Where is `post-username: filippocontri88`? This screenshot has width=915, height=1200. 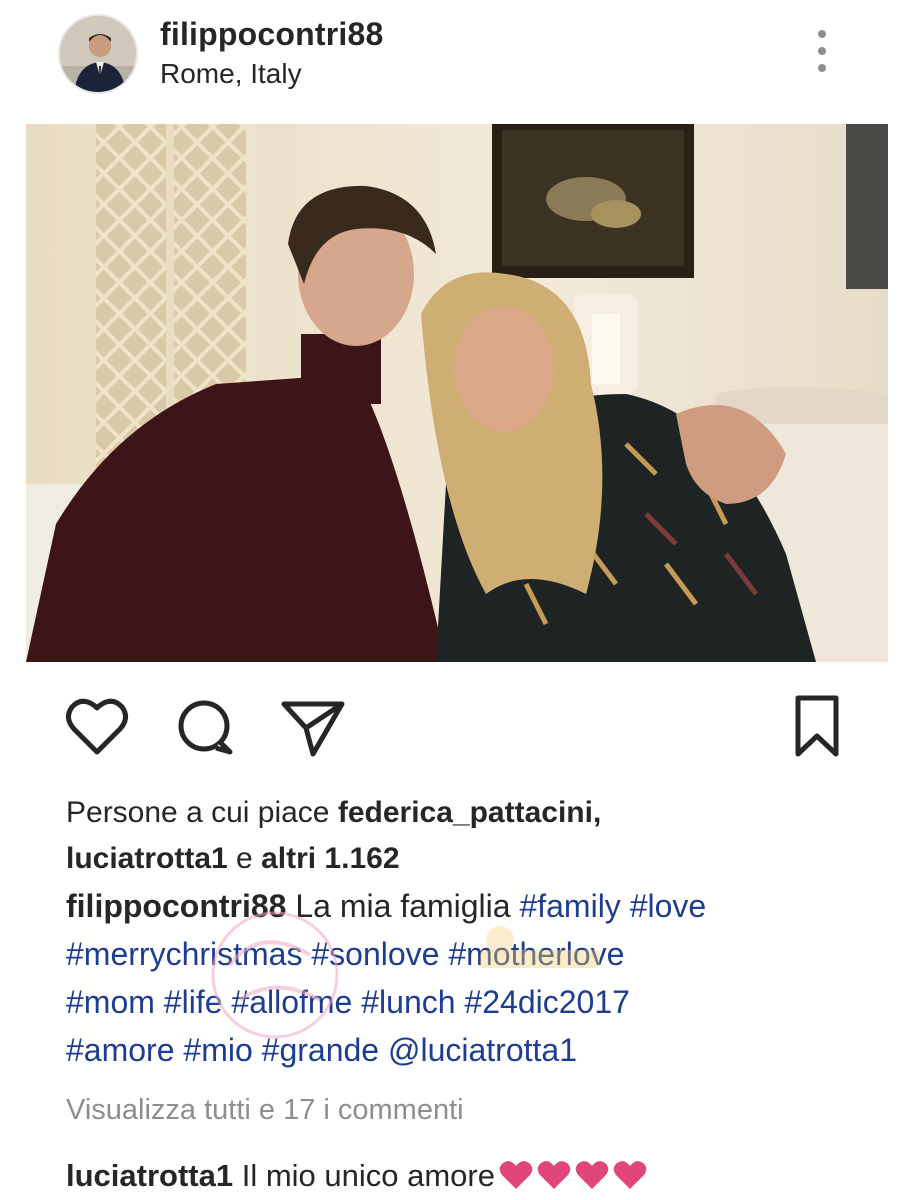 post-username: filippocontri88 is located at coordinates (271, 34).